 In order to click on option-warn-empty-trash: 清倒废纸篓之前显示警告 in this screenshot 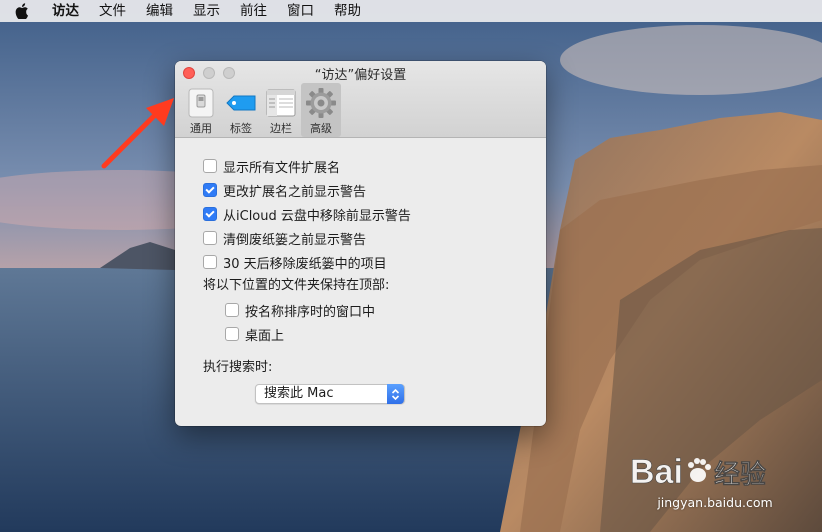, I will do `click(360, 238)`.